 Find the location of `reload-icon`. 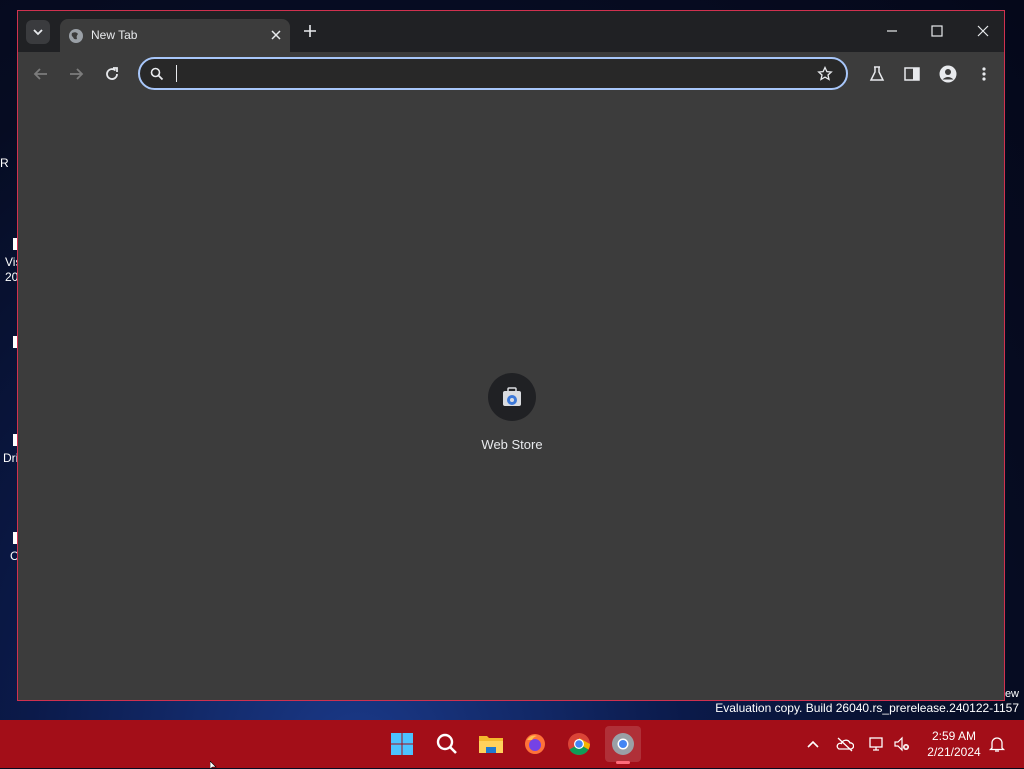

reload-icon is located at coordinates (112, 74).